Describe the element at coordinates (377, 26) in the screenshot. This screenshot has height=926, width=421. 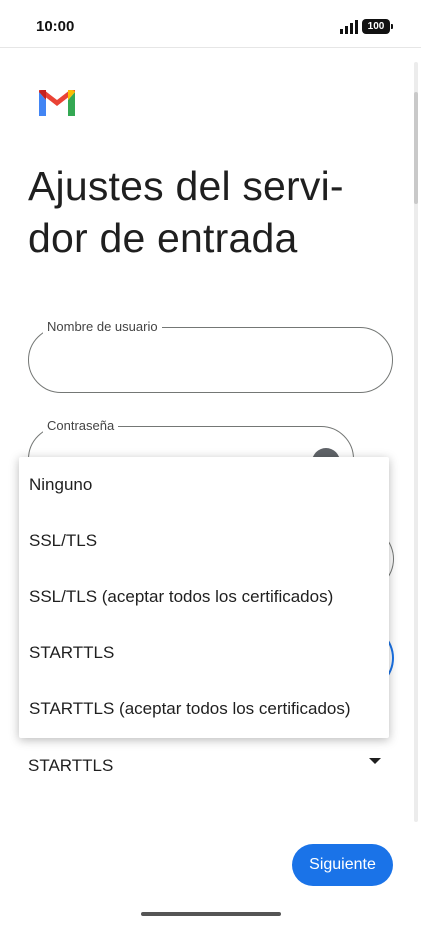
I see `battery-icon: 100` at that location.